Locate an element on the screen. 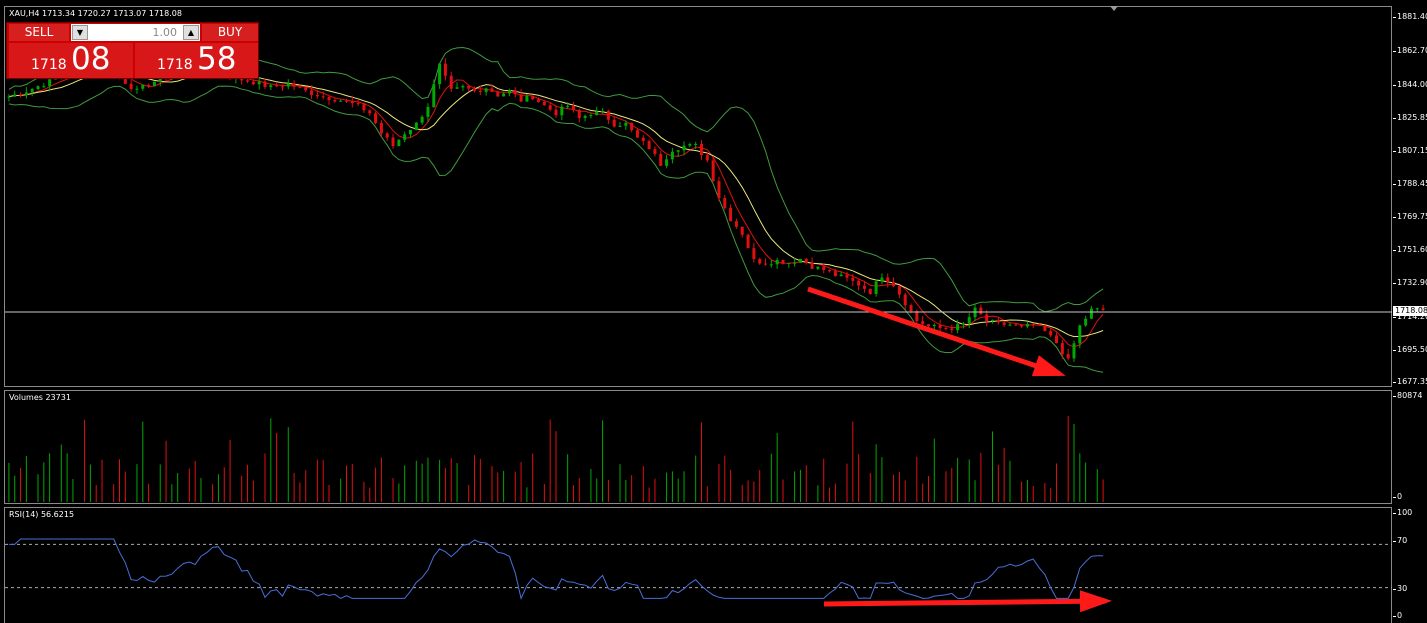 The width and height of the screenshot is (1427, 623). sell-price-prefix: 1718 is located at coordinates (49, 65).